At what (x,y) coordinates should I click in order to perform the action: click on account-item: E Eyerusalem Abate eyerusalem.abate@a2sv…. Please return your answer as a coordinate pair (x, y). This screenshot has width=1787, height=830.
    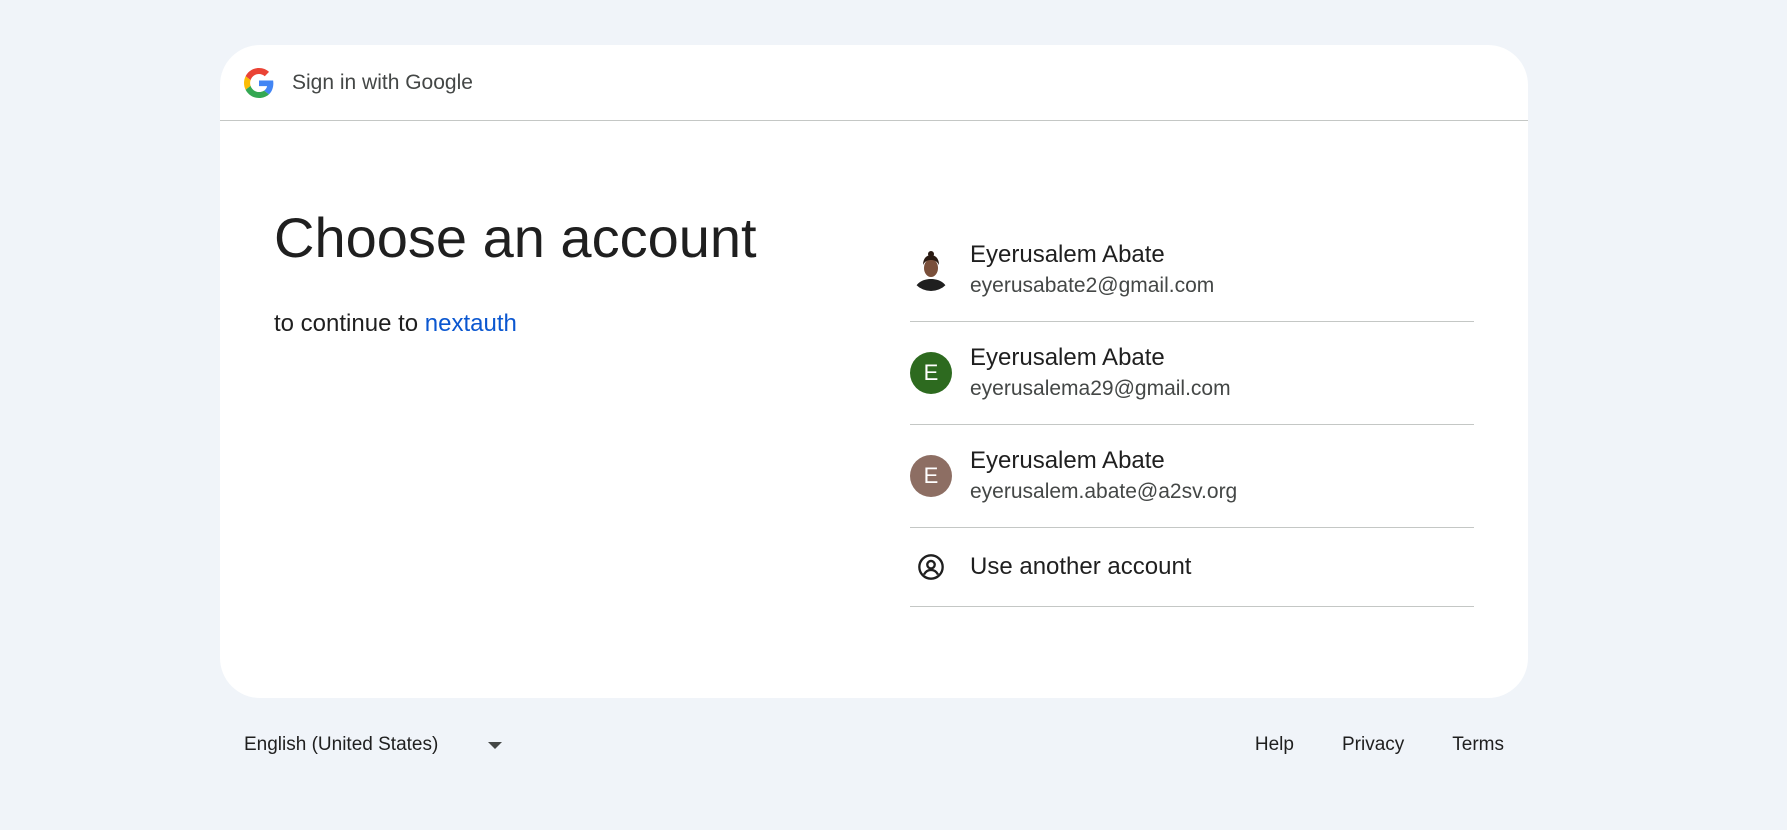
    Looking at the image, I should click on (1192, 476).